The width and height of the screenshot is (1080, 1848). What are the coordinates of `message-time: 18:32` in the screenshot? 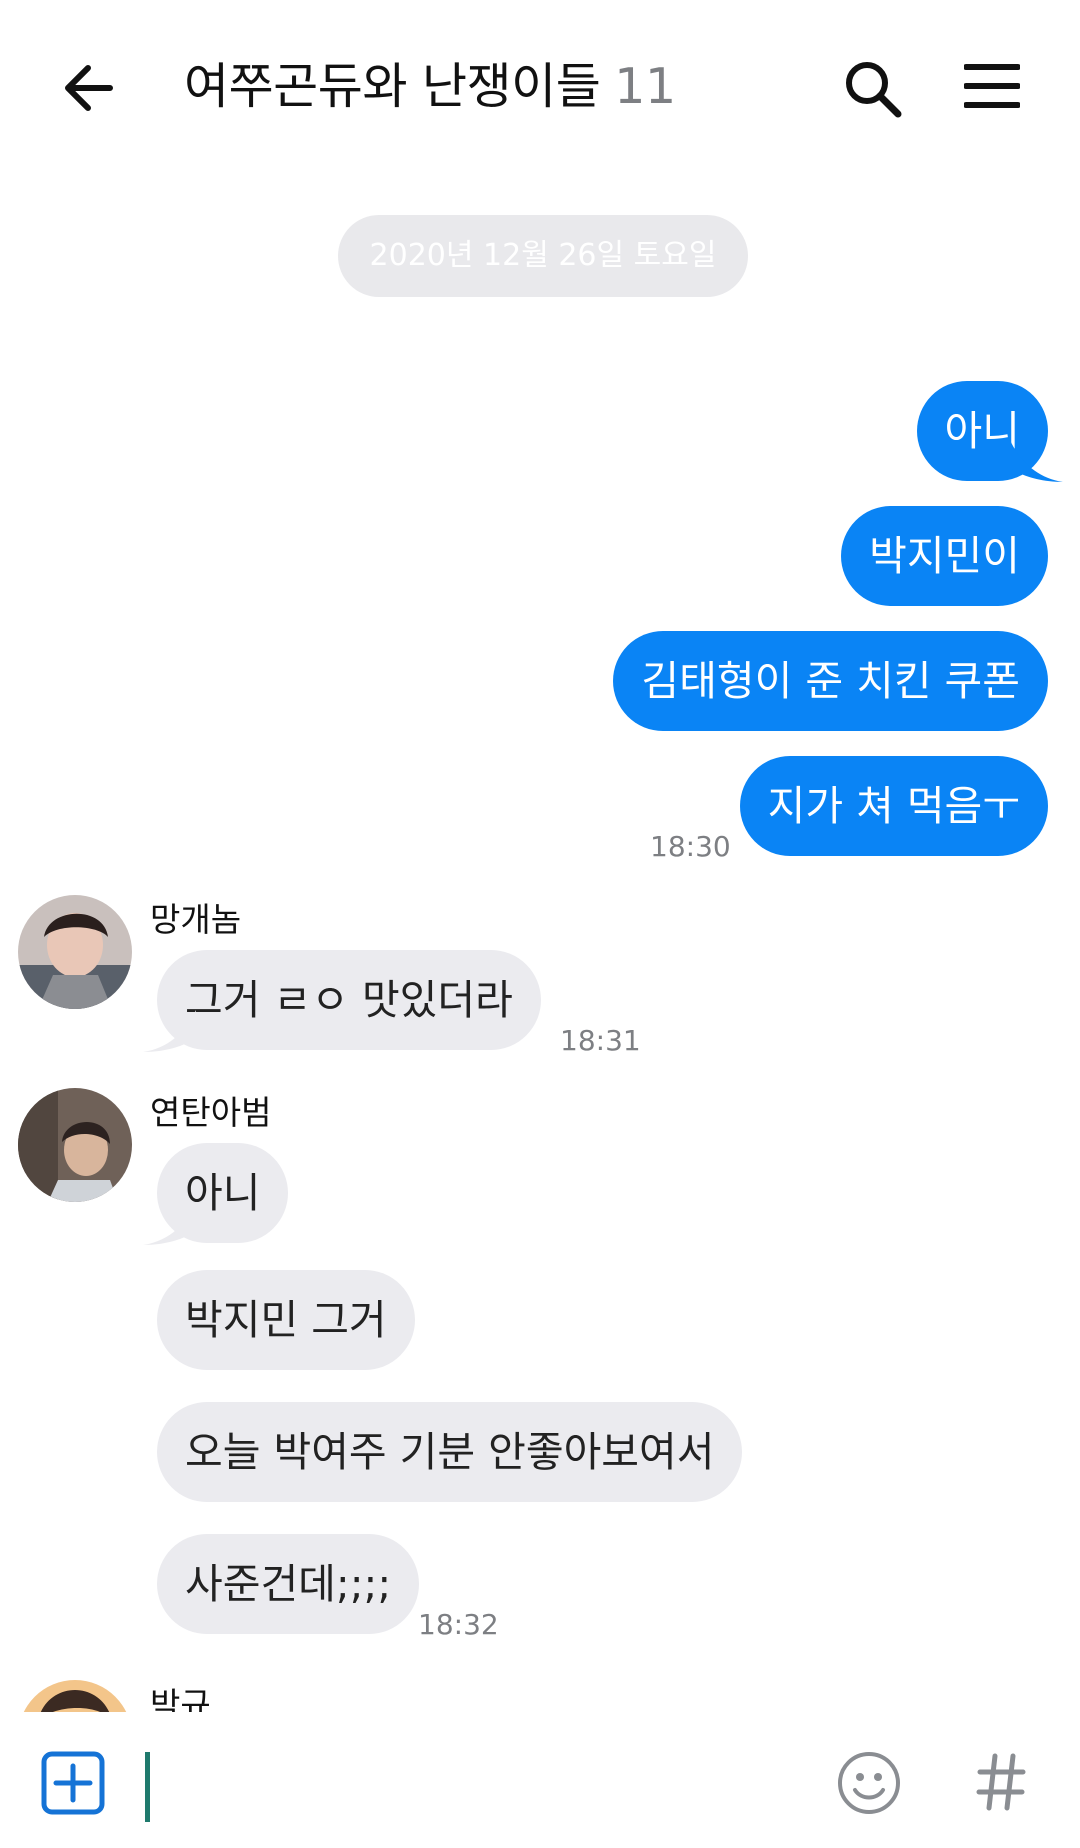 It's located at (458, 1624).